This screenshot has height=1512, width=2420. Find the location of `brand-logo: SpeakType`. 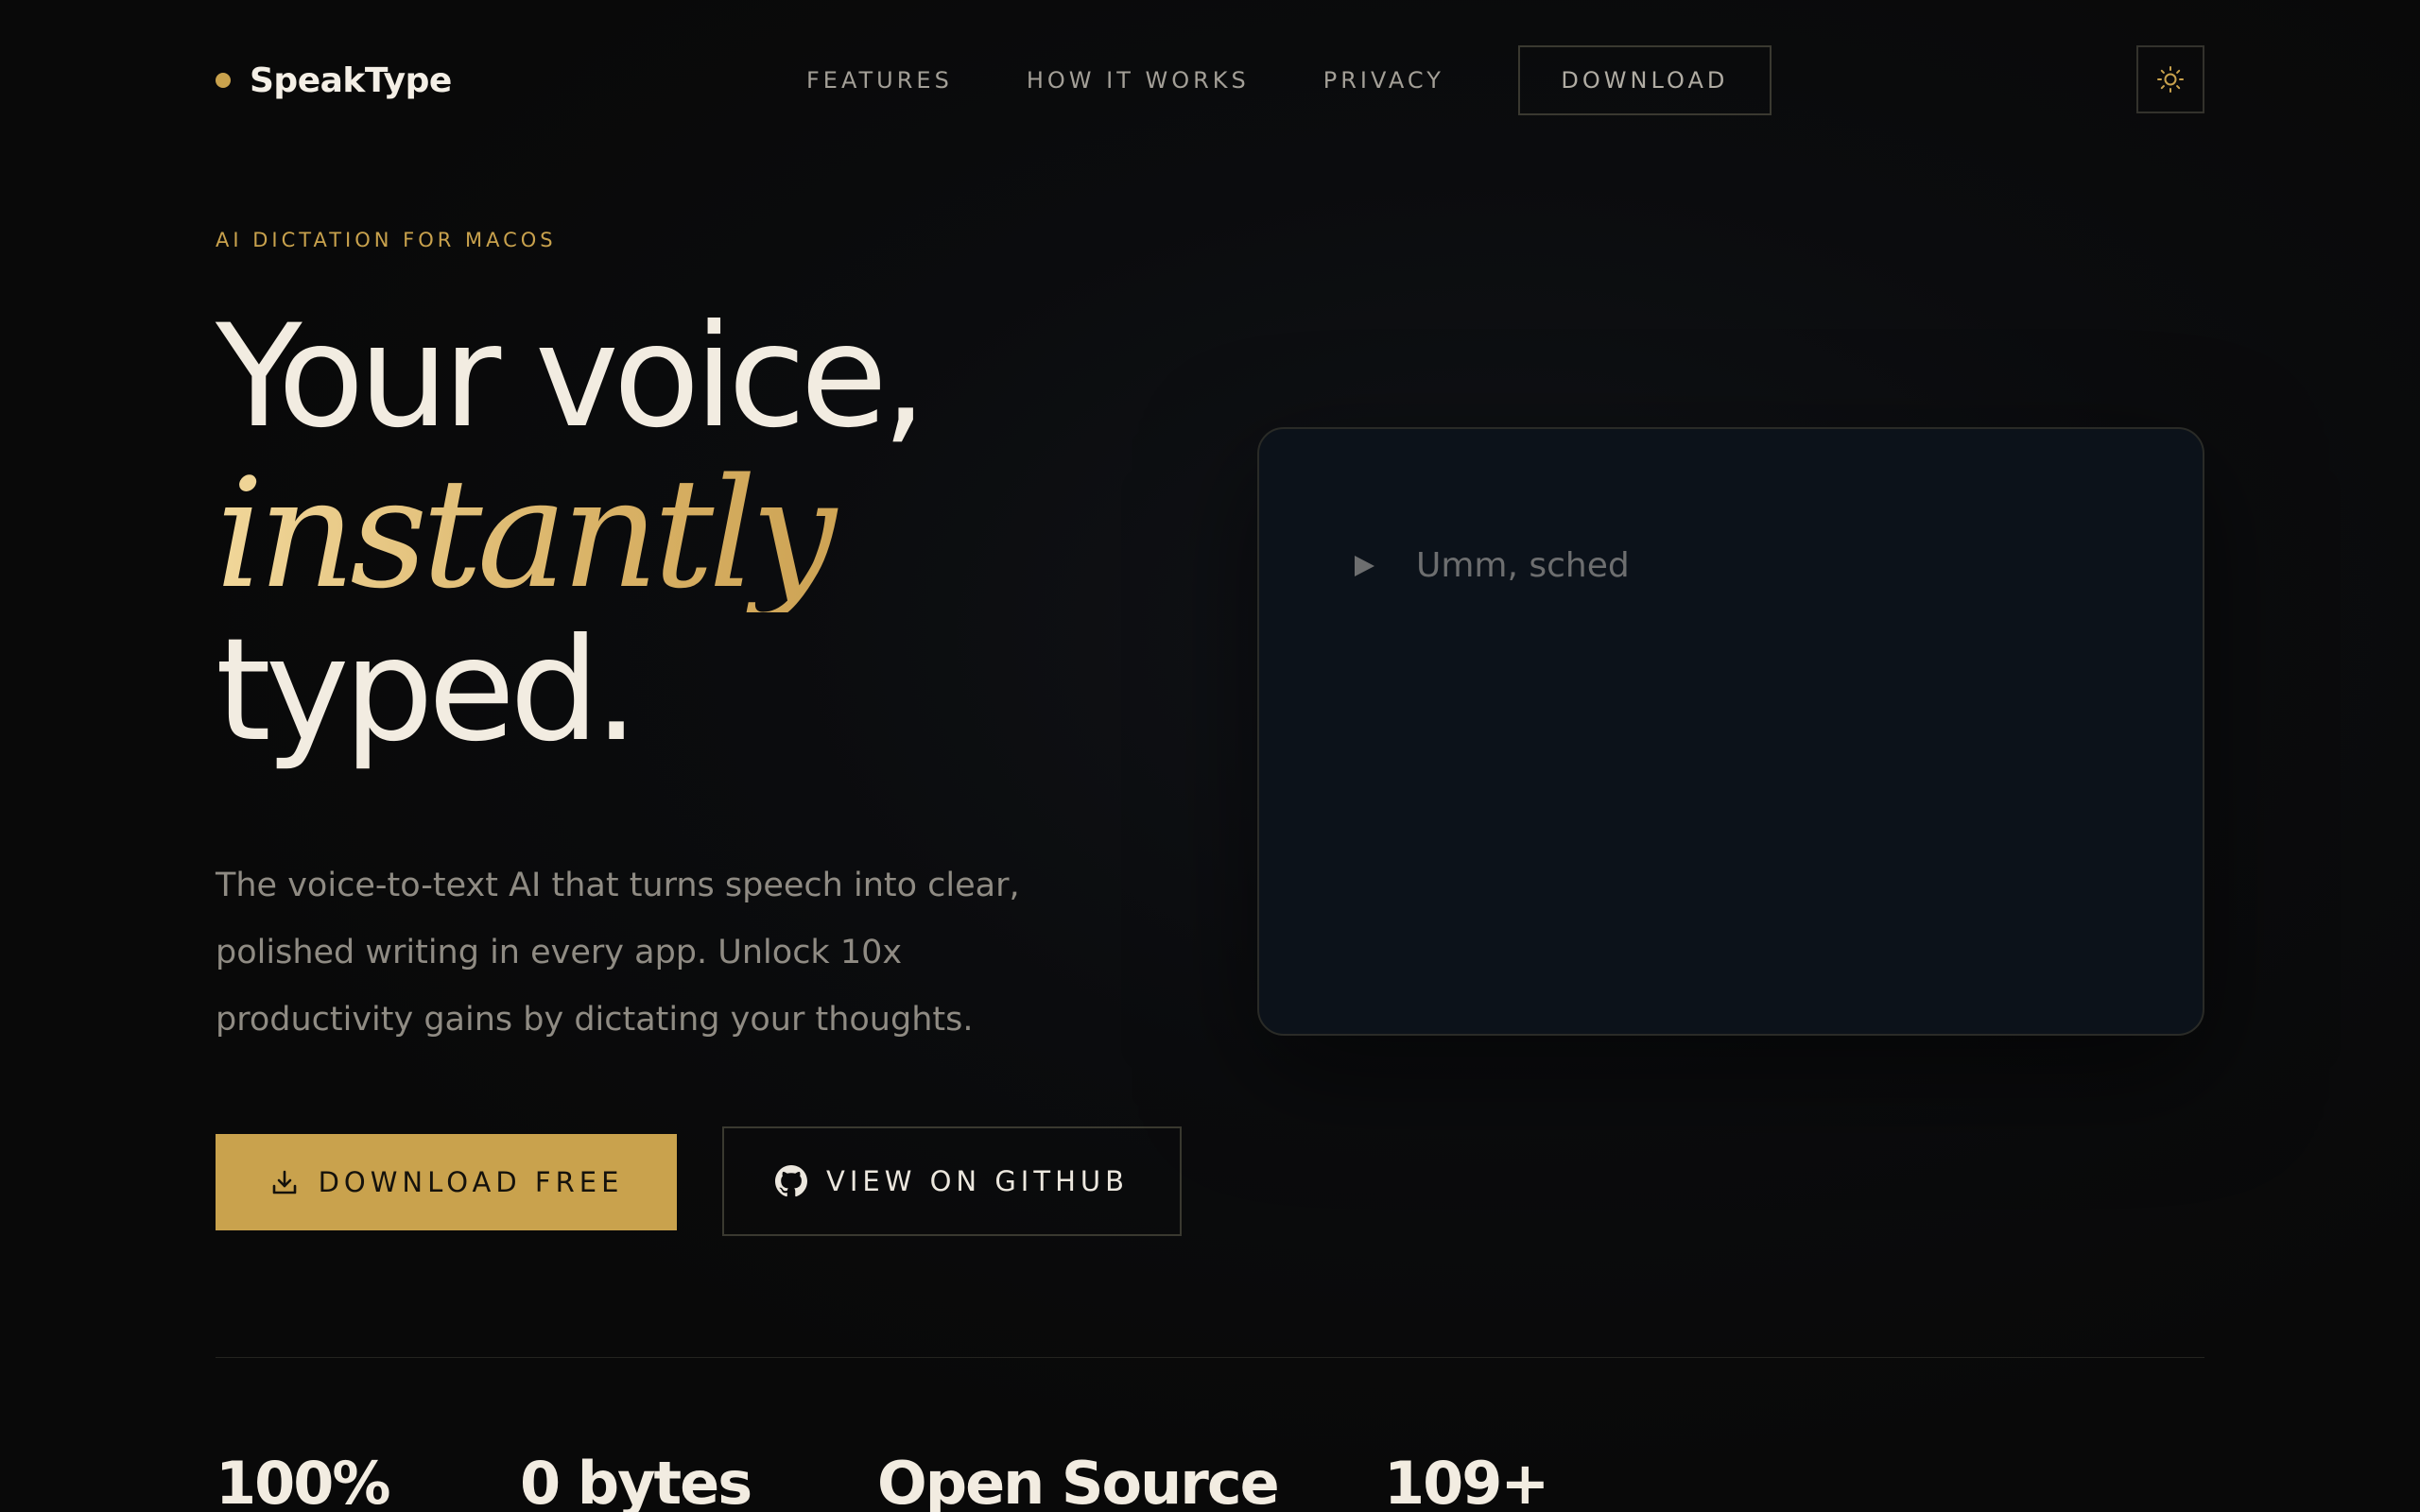

brand-logo: SpeakType is located at coordinates (334, 80).